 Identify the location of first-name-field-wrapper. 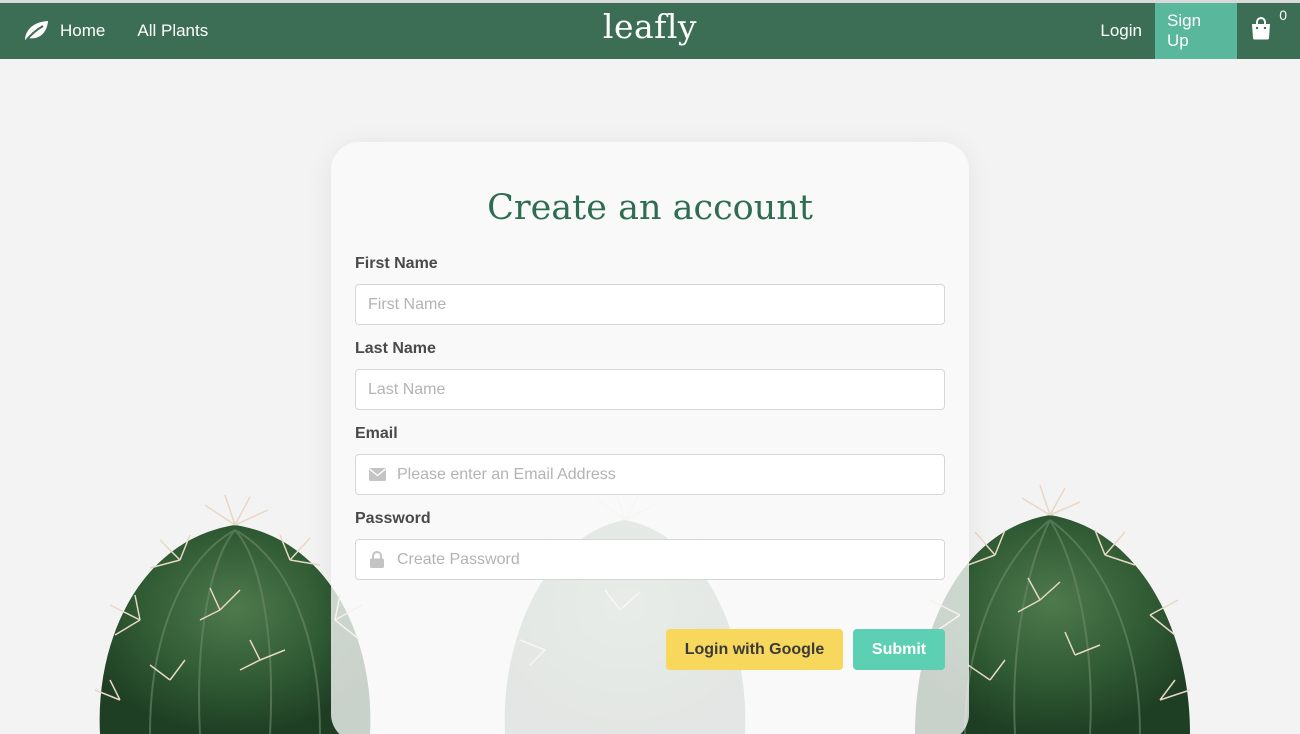
(650, 304).